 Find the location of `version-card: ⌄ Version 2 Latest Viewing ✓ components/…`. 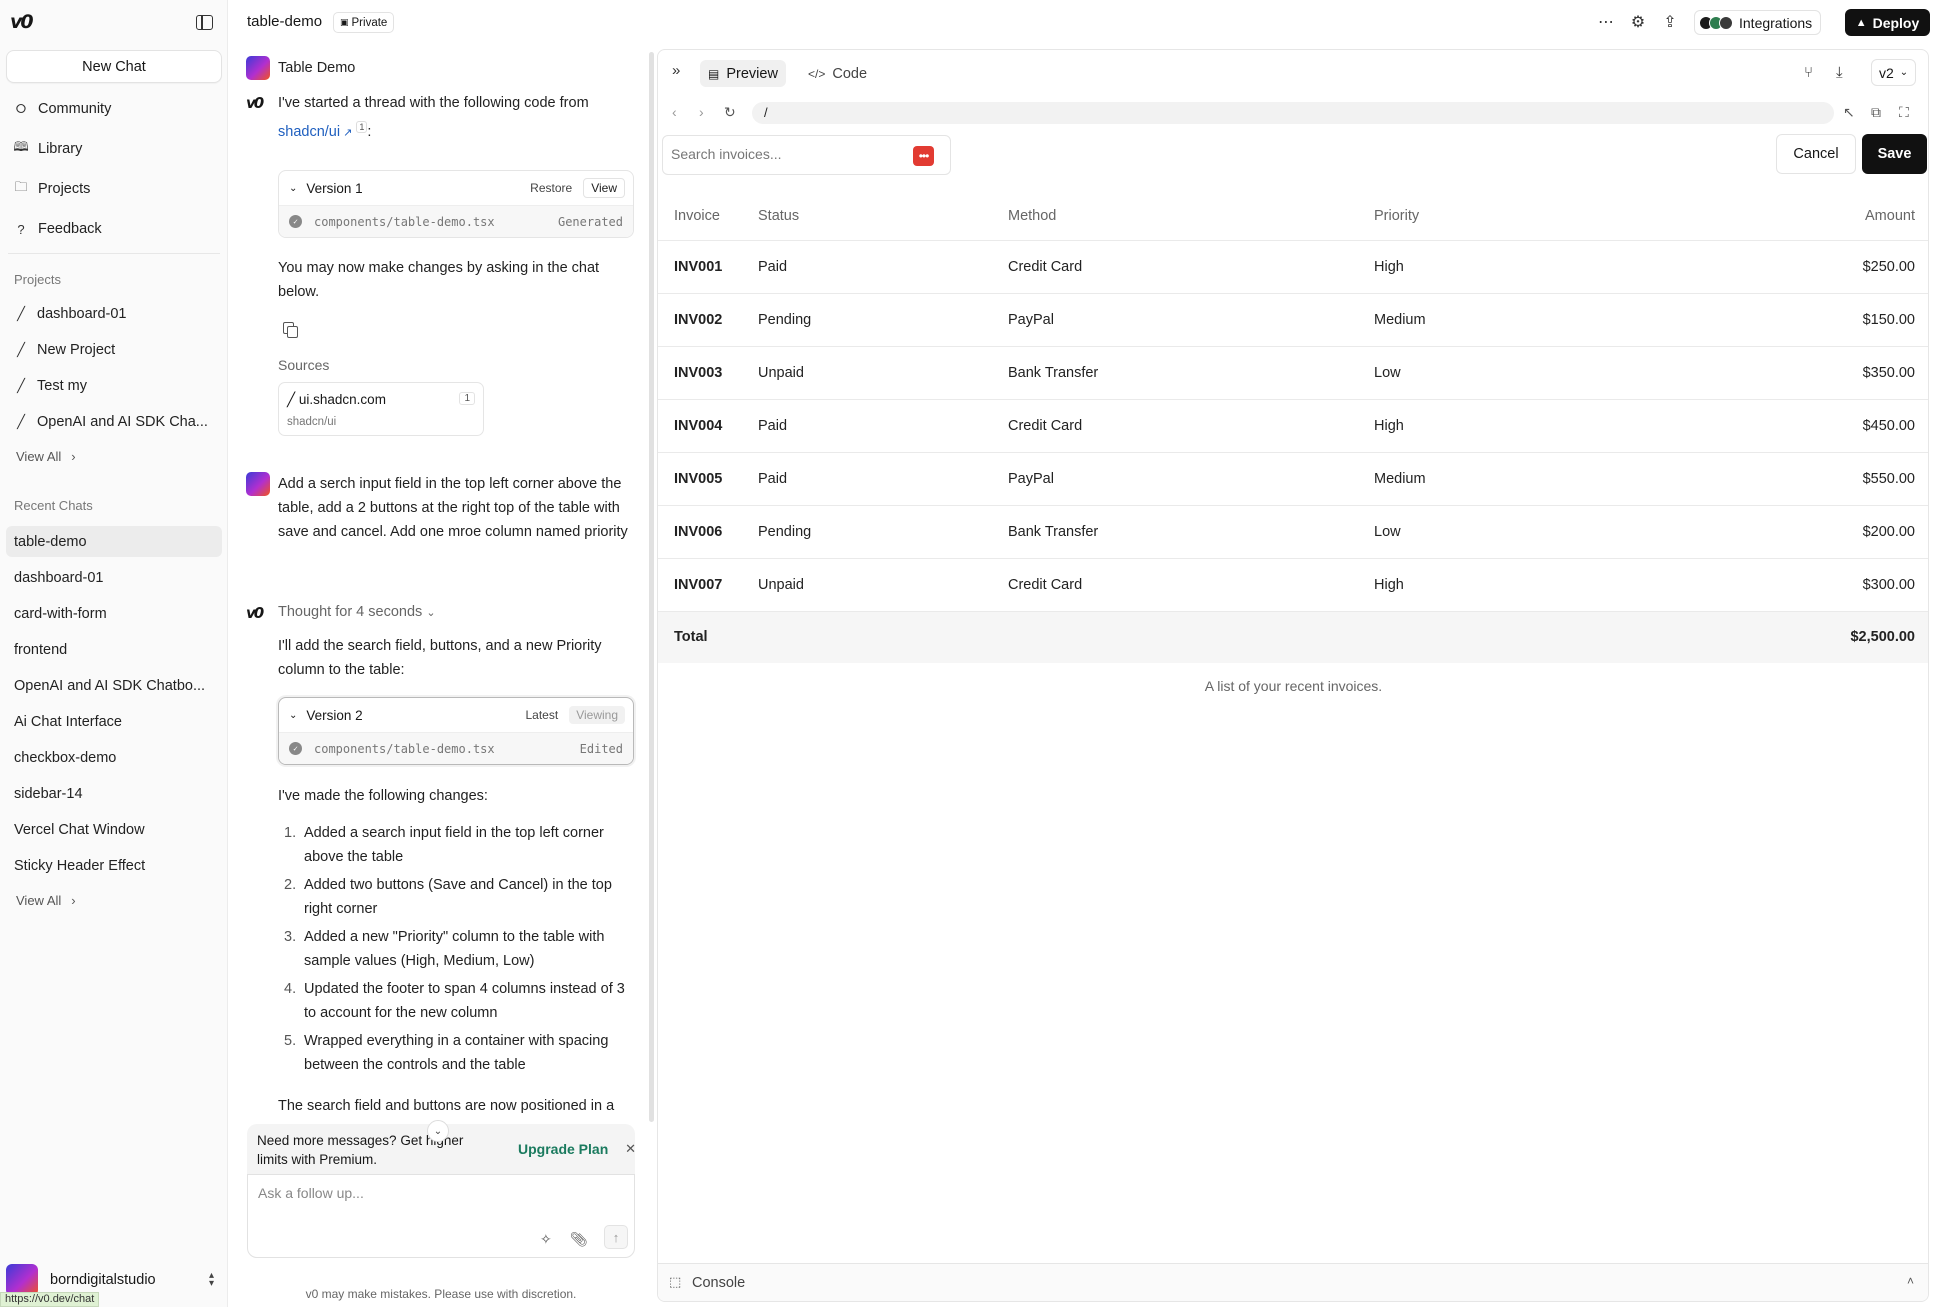

version-card: ⌄ Version 2 Latest Viewing ✓ components/… is located at coordinates (456, 731).